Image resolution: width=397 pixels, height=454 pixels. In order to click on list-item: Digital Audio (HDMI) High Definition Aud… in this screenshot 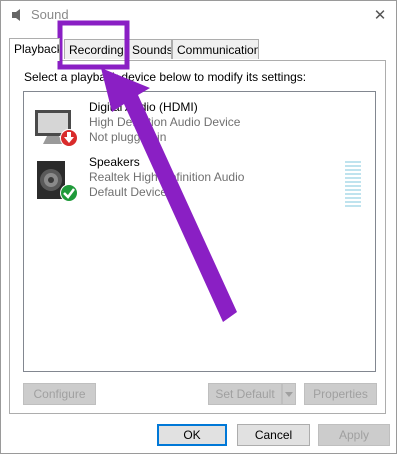, I will do `click(199, 125)`.